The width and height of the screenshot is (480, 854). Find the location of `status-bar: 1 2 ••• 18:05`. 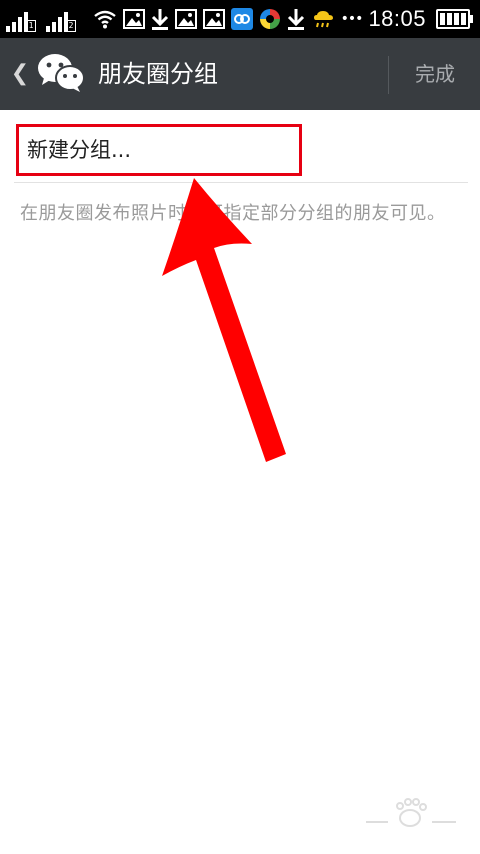

status-bar: 1 2 ••• 18:05 is located at coordinates (240, 19).